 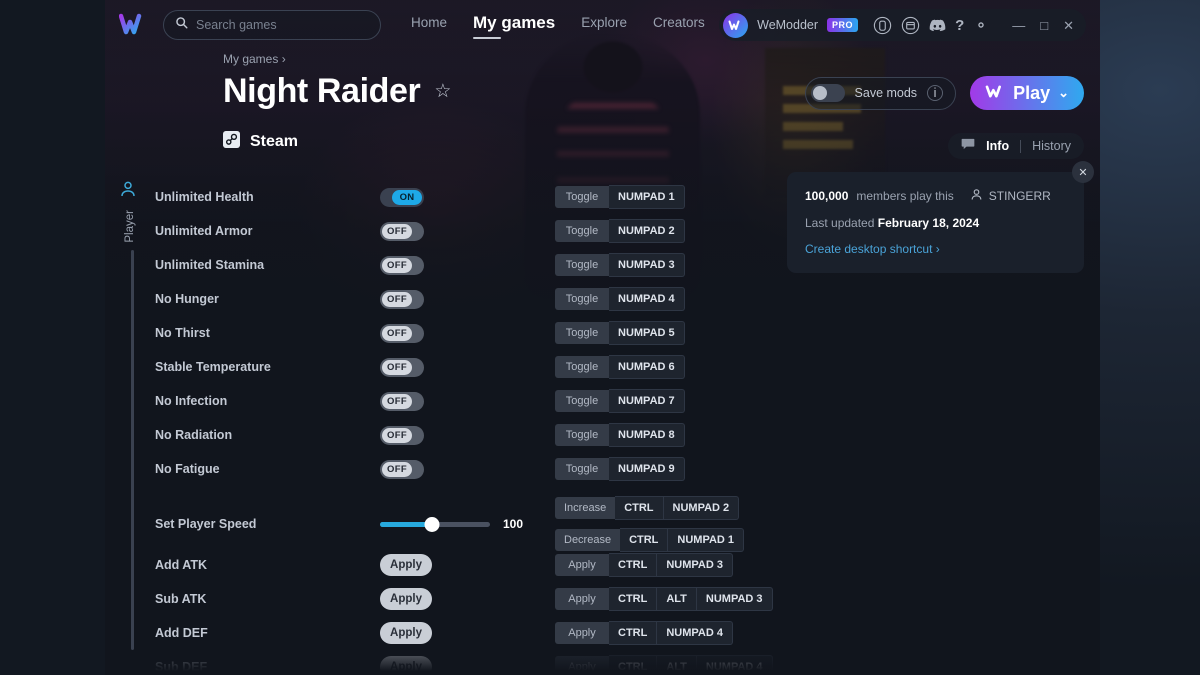 I want to click on slider-track, so click(x=435, y=524).